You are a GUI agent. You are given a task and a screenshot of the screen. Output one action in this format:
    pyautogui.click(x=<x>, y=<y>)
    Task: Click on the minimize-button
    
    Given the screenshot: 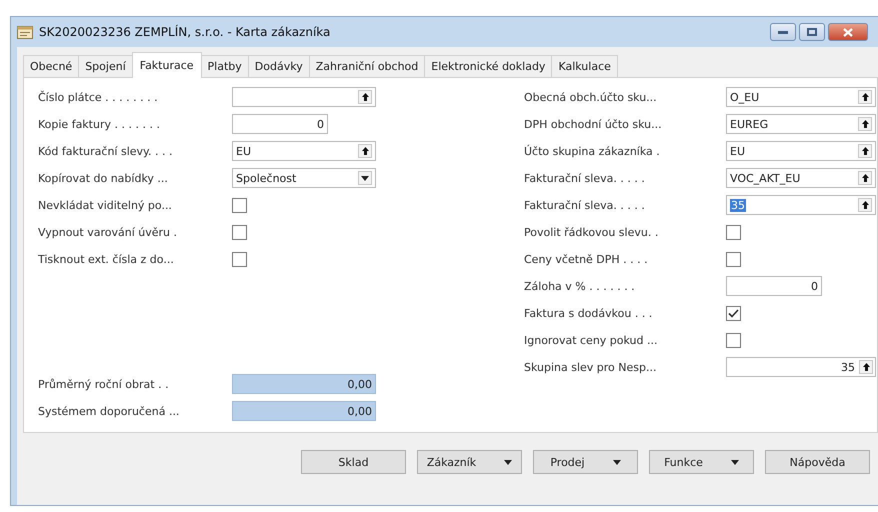 What is the action you would take?
    pyautogui.click(x=783, y=32)
    